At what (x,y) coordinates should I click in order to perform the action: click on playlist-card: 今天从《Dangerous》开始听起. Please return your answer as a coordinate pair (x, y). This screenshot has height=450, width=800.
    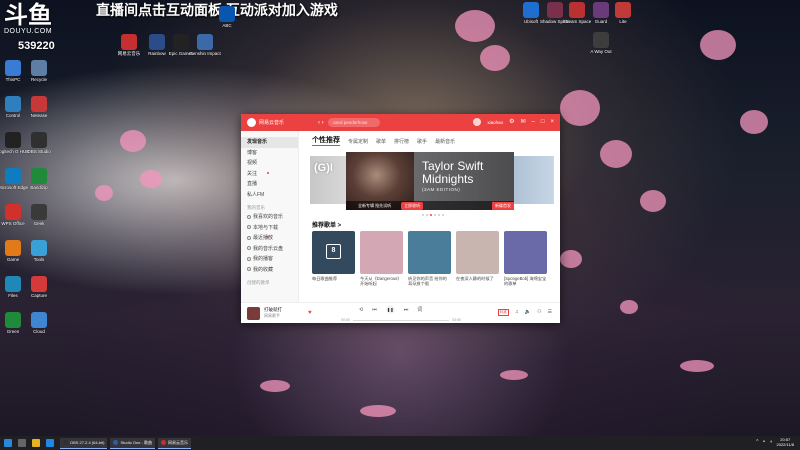
    Looking at the image, I should click on (381, 258).